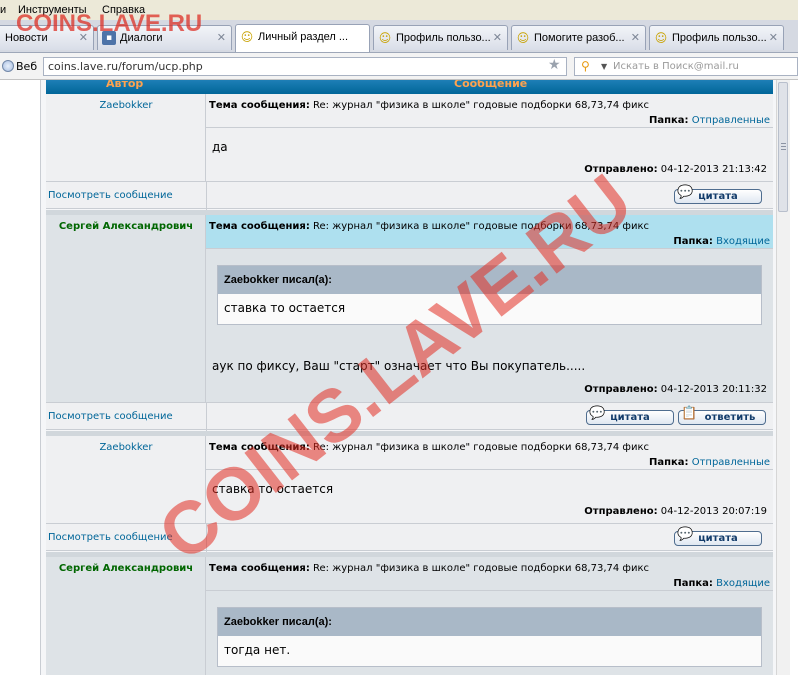 Image resolution: width=798 pixels, height=675 pixels. Describe the element at coordinates (109, 23) in the screenshot. I see `watermark-top: COINS.LAVE.RU` at that location.